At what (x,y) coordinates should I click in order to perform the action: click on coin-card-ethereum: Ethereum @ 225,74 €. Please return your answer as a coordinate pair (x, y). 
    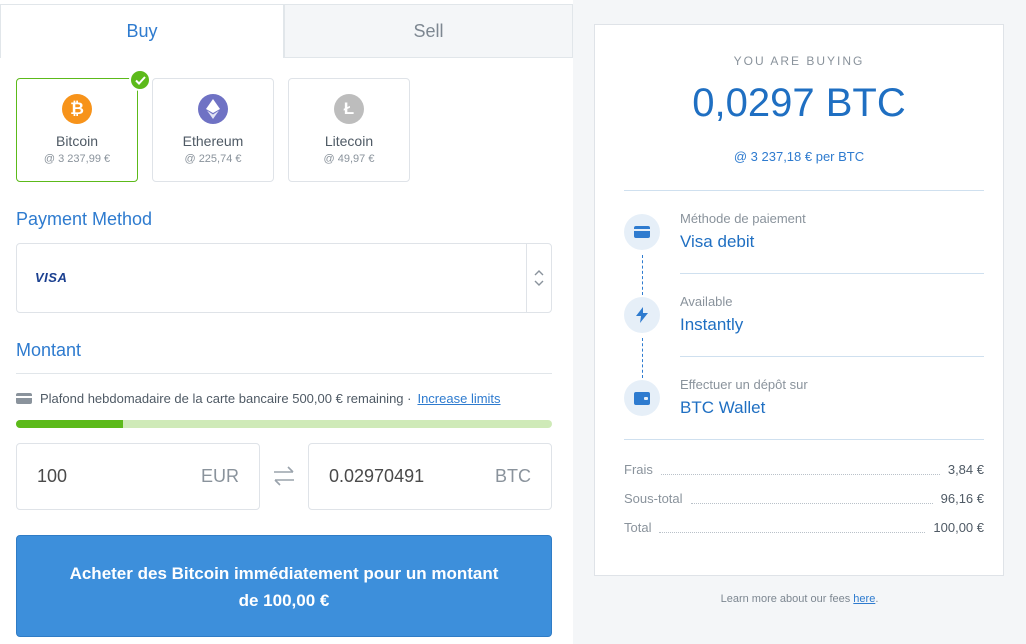
    Looking at the image, I should click on (213, 130).